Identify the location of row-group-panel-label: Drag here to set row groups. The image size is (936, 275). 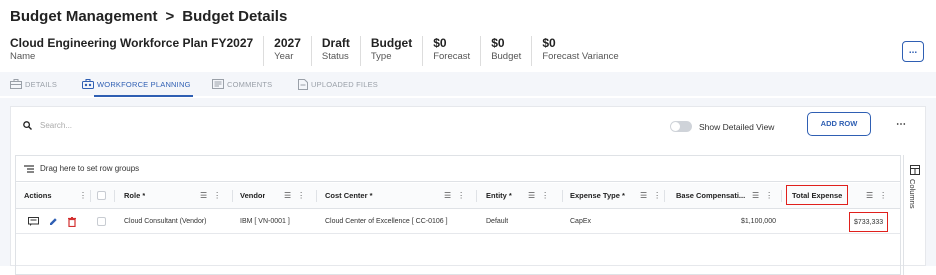
(90, 168).